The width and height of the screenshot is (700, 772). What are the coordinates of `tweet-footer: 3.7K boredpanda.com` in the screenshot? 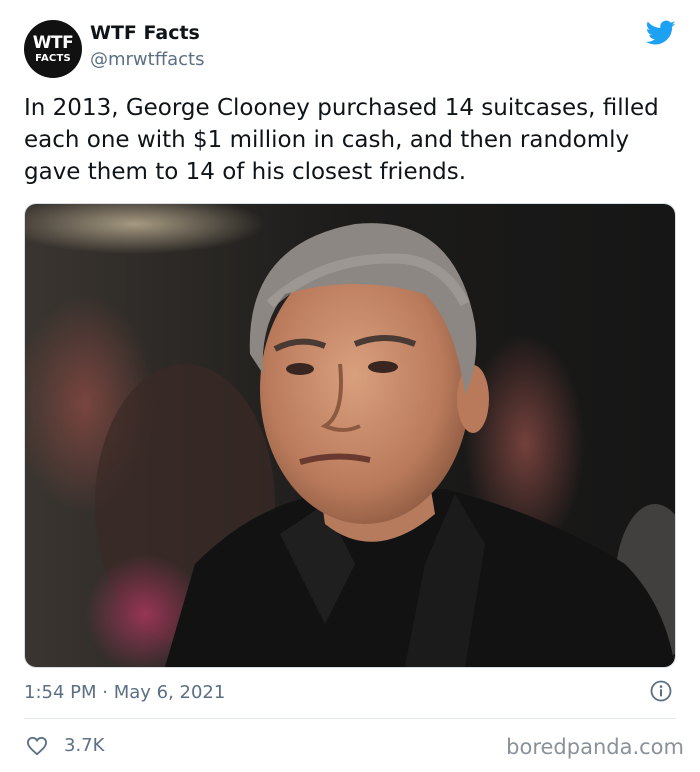 It's located at (354, 747).